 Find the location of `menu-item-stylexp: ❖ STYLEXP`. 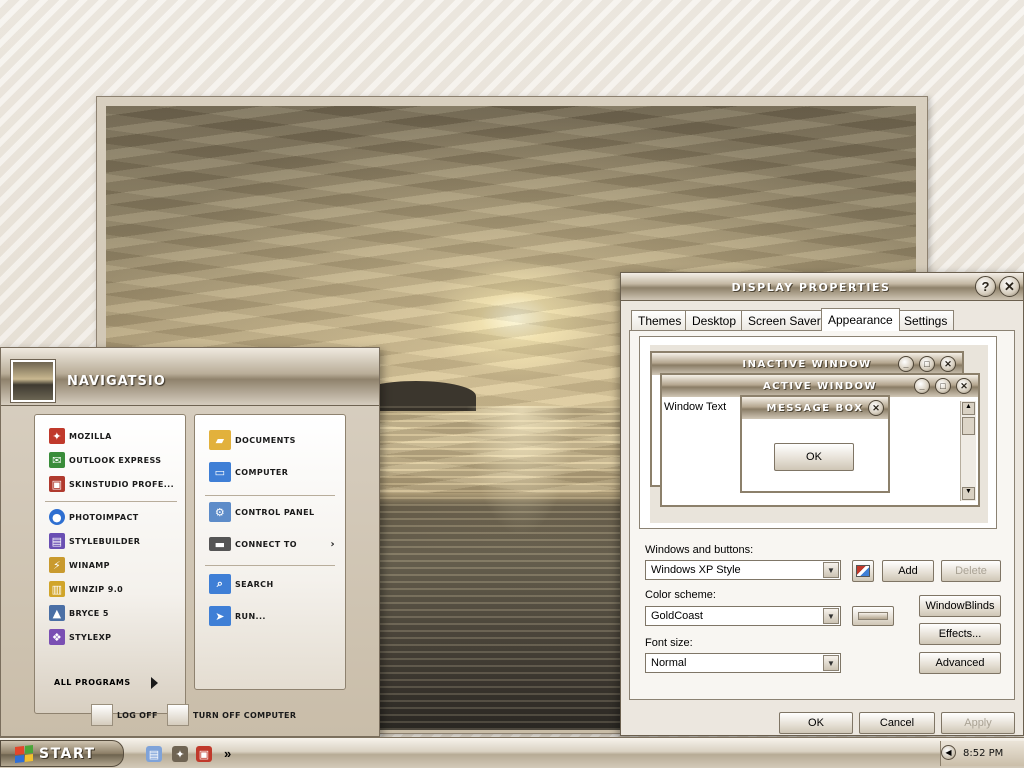

menu-item-stylexp: ❖ STYLEXP is located at coordinates (80, 637).